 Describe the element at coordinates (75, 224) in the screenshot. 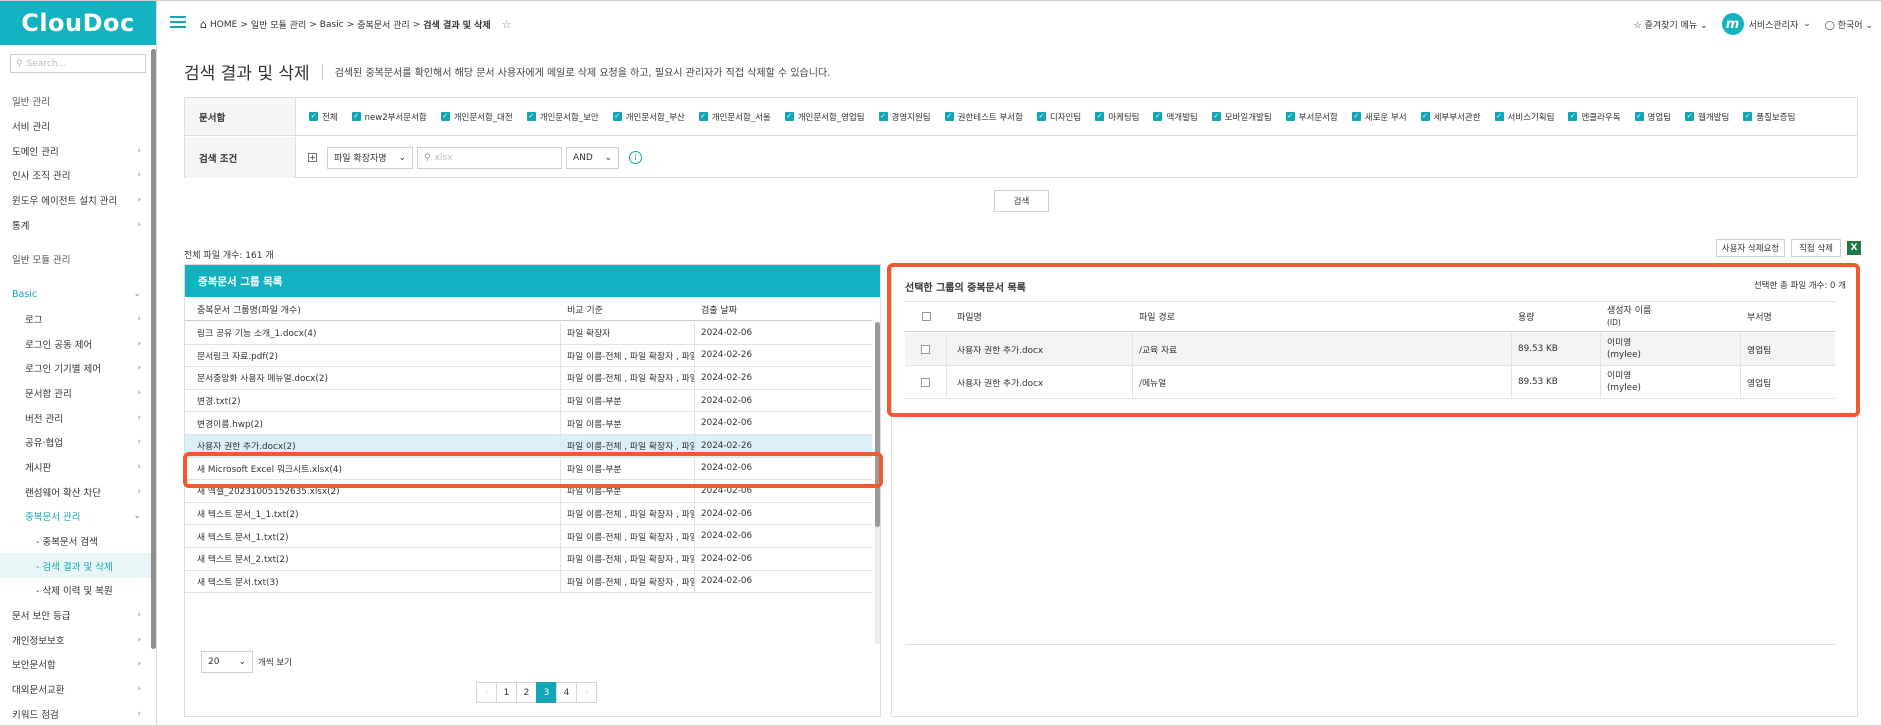

I see `sidebar-item-stats: 통계 ›` at that location.